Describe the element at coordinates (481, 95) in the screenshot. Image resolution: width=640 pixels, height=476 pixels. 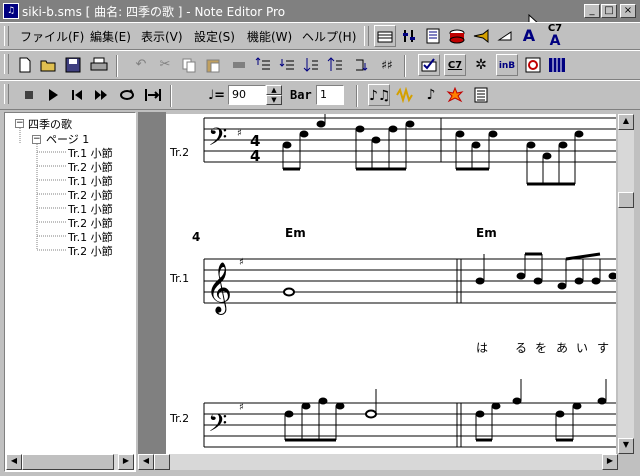
I see `score-list-icon` at that location.